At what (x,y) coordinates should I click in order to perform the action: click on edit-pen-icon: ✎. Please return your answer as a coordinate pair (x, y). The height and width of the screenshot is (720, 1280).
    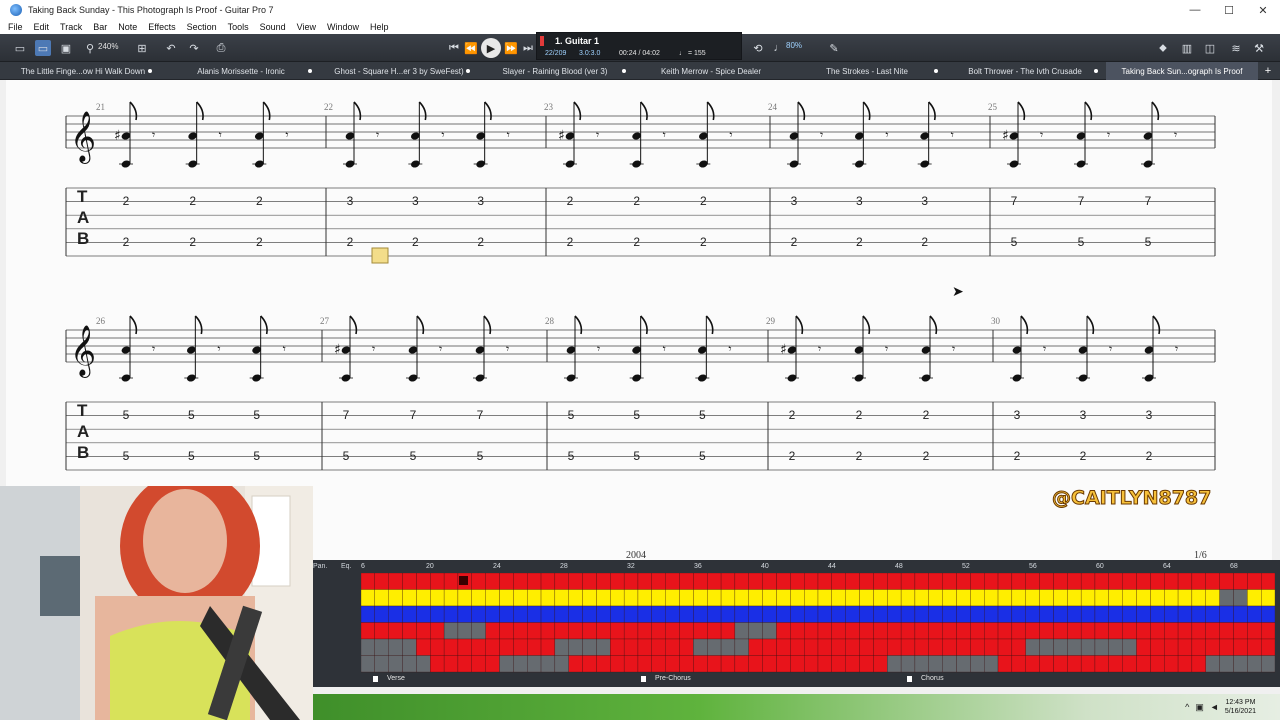
    Looking at the image, I should click on (834, 48).